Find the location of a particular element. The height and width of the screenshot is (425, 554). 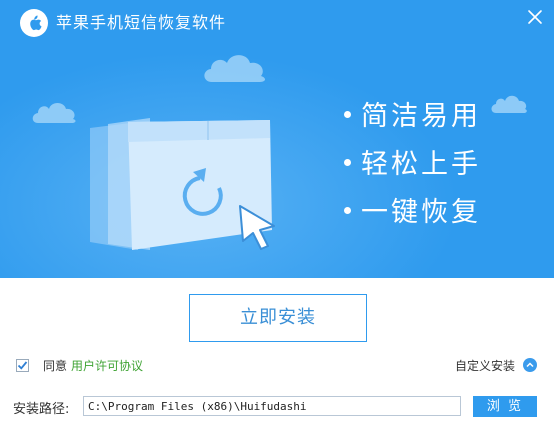

checkmark-icon is located at coordinates (22, 365).